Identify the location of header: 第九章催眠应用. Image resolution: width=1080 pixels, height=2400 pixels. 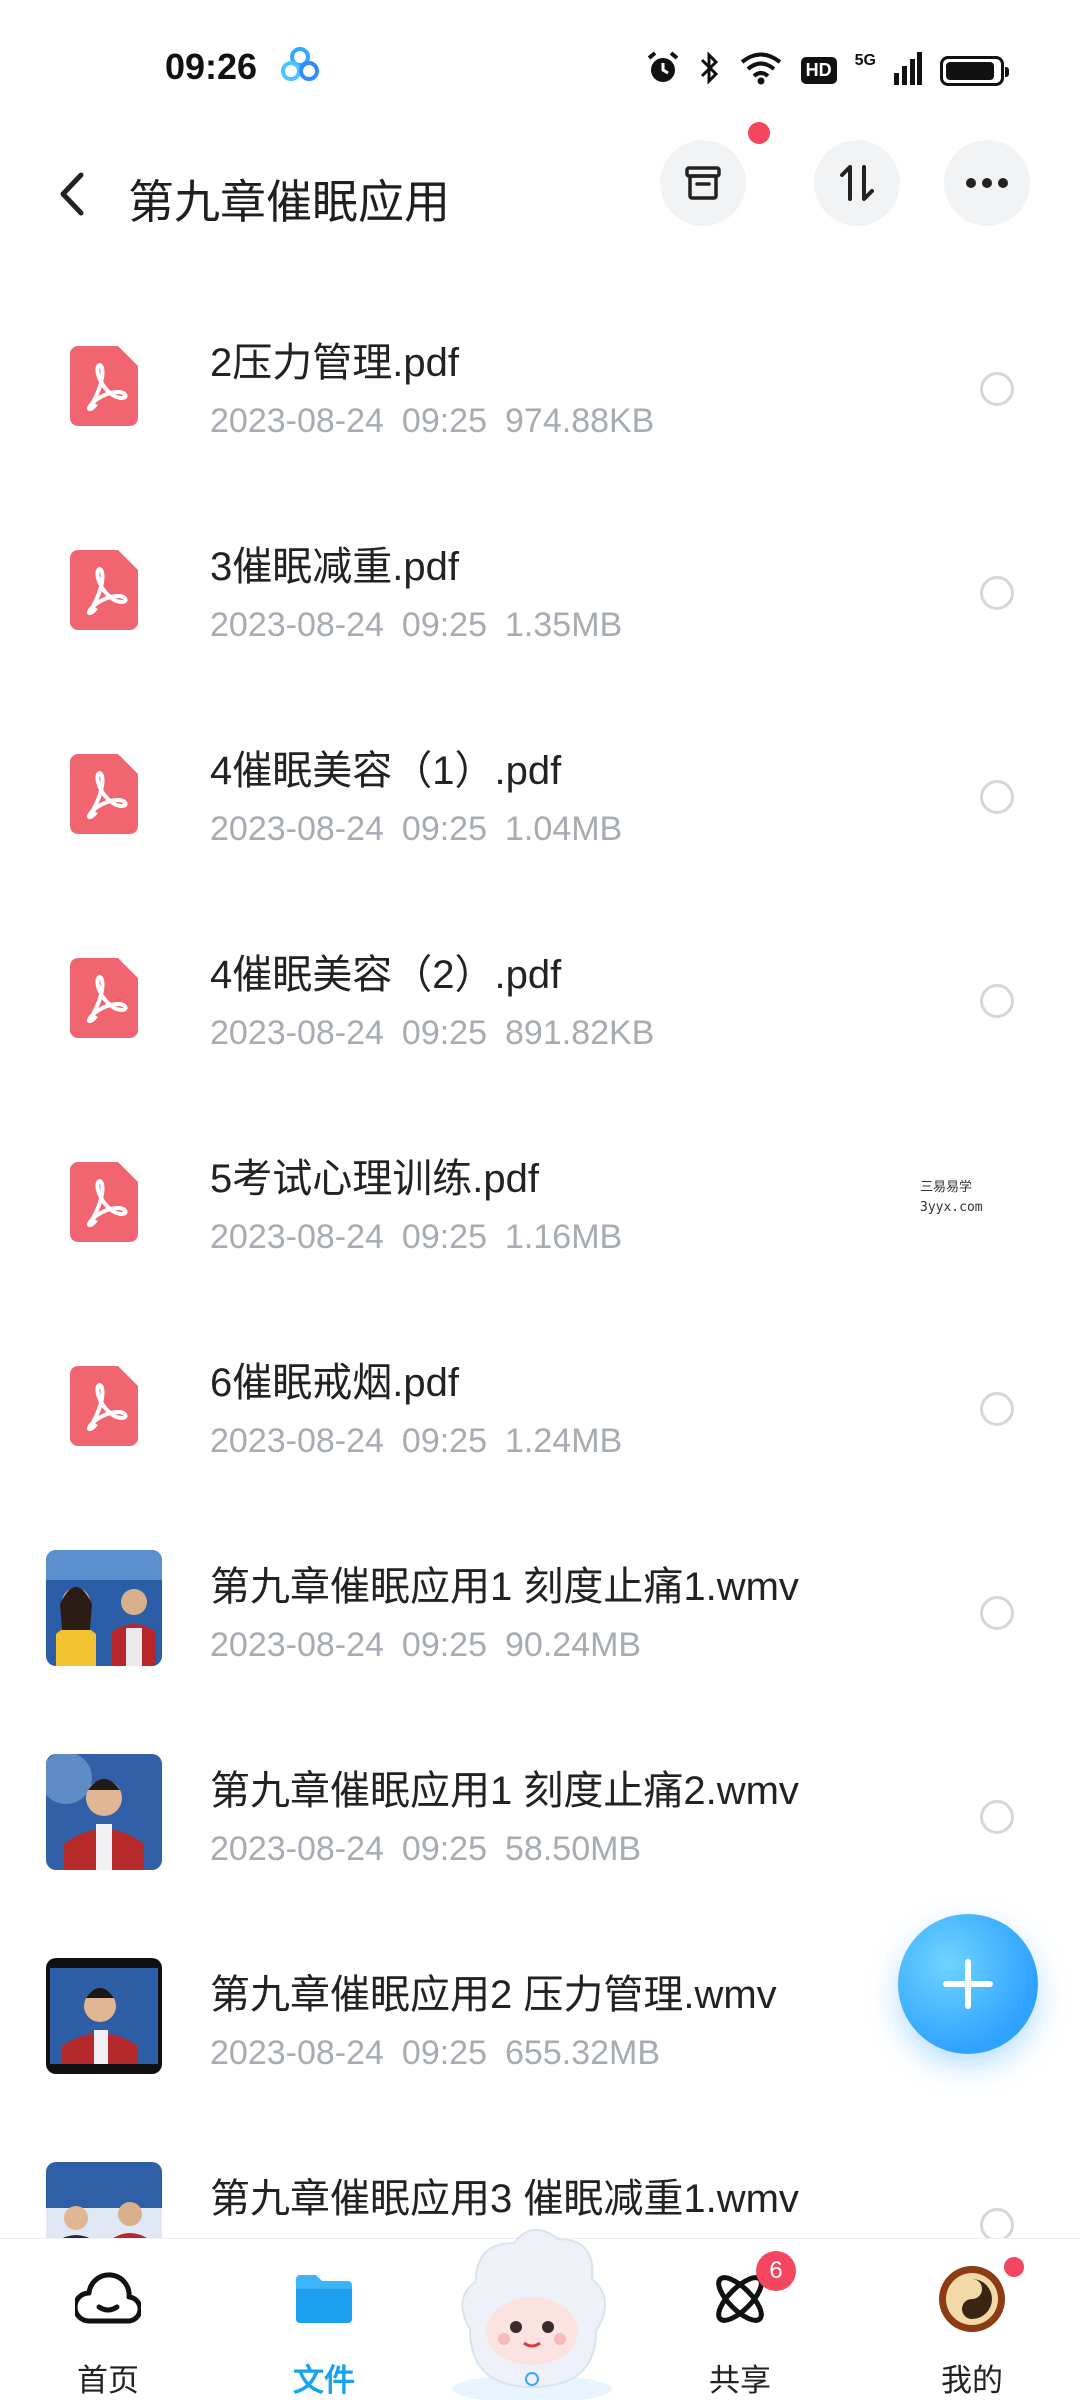
(540, 186).